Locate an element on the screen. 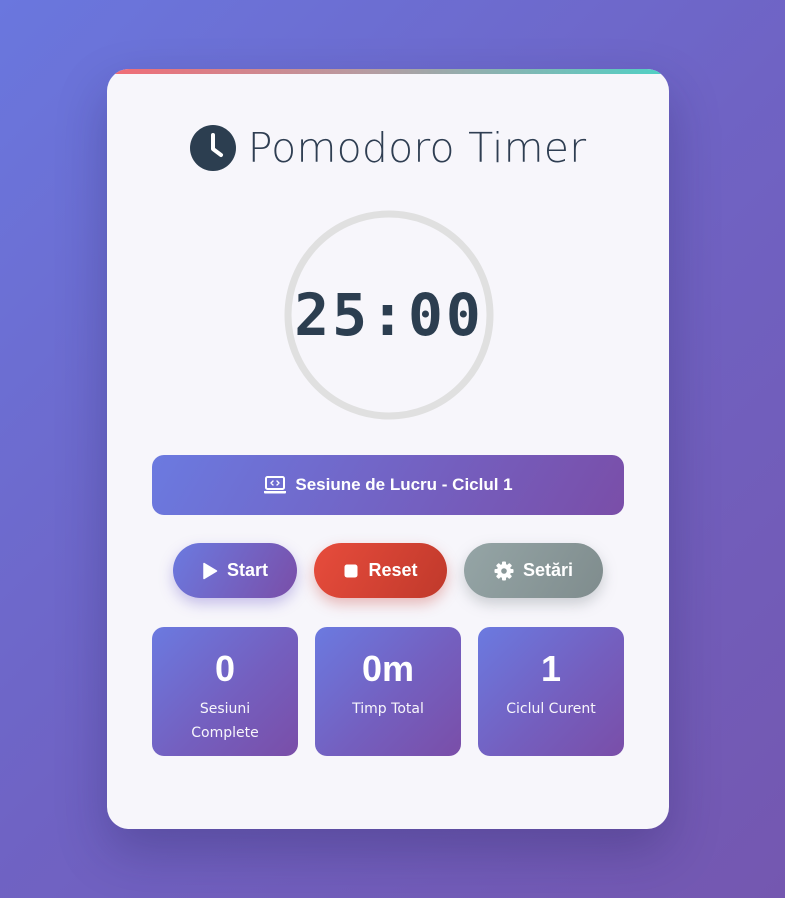 Image resolution: width=785 pixels, height=898 pixels. timer-display: 25:00 is located at coordinates (389, 315).